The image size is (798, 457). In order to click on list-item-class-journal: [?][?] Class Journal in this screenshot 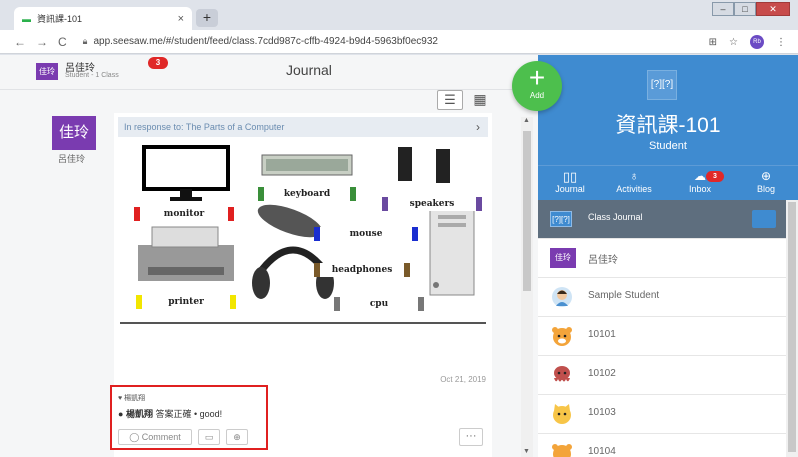, I will do `click(662, 219)`.